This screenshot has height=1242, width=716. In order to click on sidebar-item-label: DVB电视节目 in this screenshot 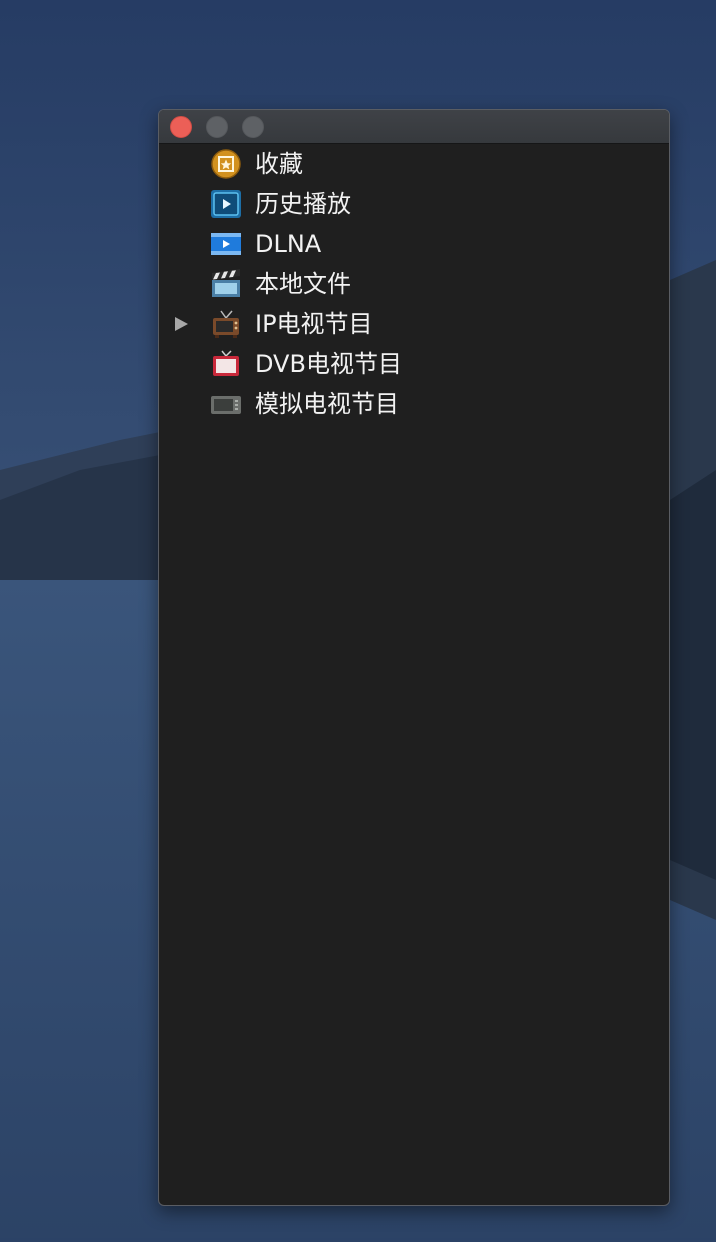, I will do `click(328, 364)`.